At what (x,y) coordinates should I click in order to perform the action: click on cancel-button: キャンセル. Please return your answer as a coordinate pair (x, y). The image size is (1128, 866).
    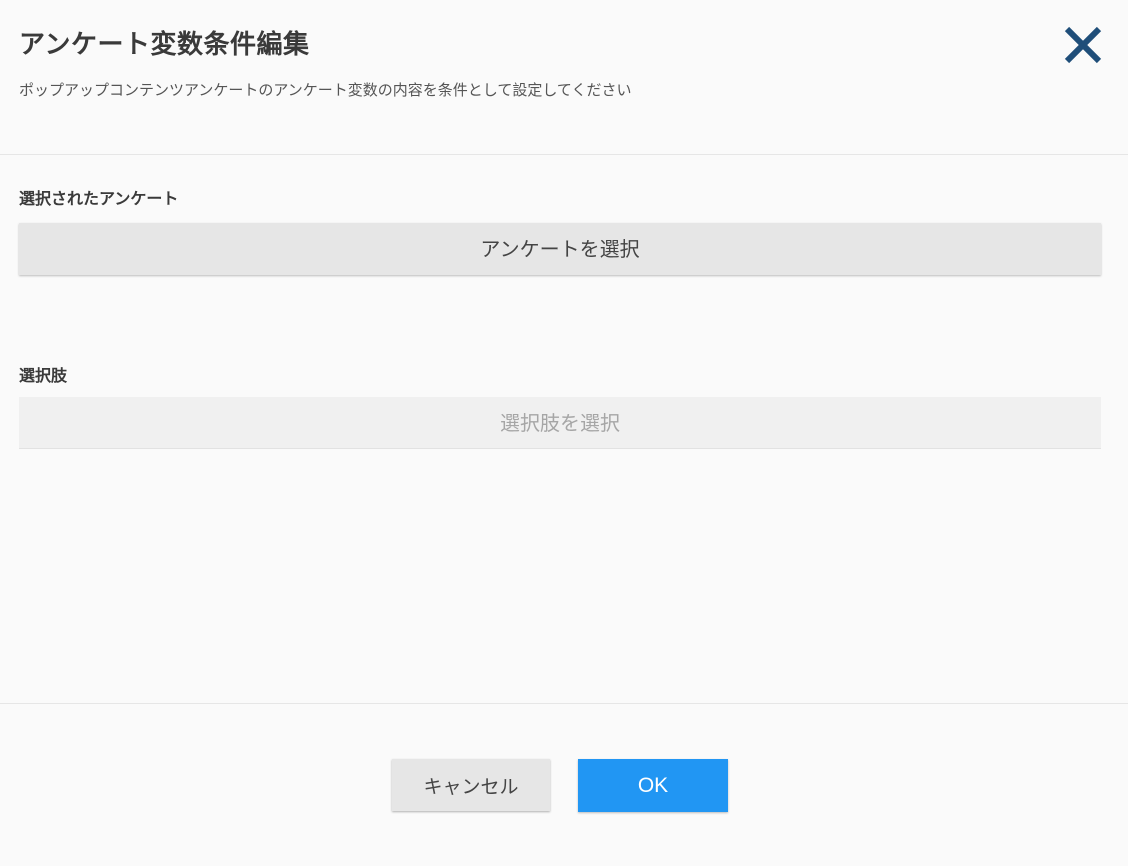
    Looking at the image, I should click on (471, 785).